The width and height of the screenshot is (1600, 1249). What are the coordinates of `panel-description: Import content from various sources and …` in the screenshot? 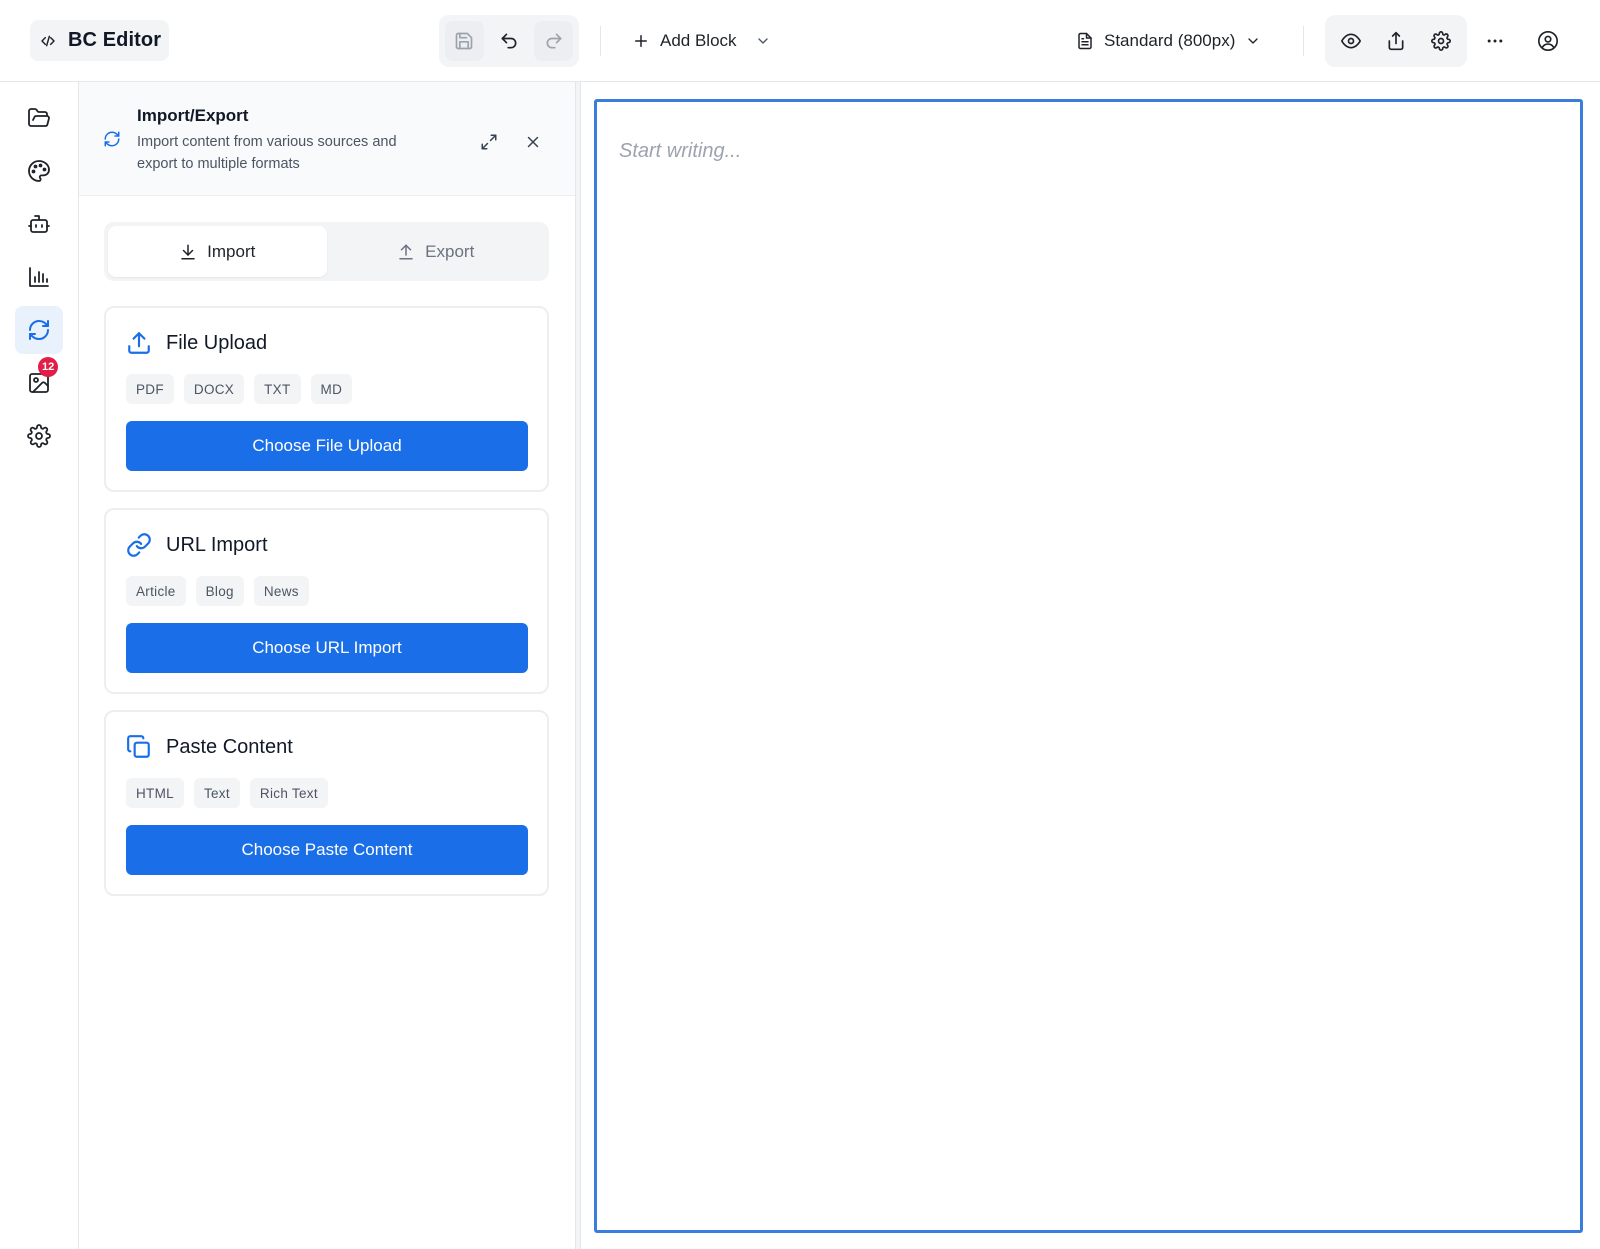 It's located at (267, 153).